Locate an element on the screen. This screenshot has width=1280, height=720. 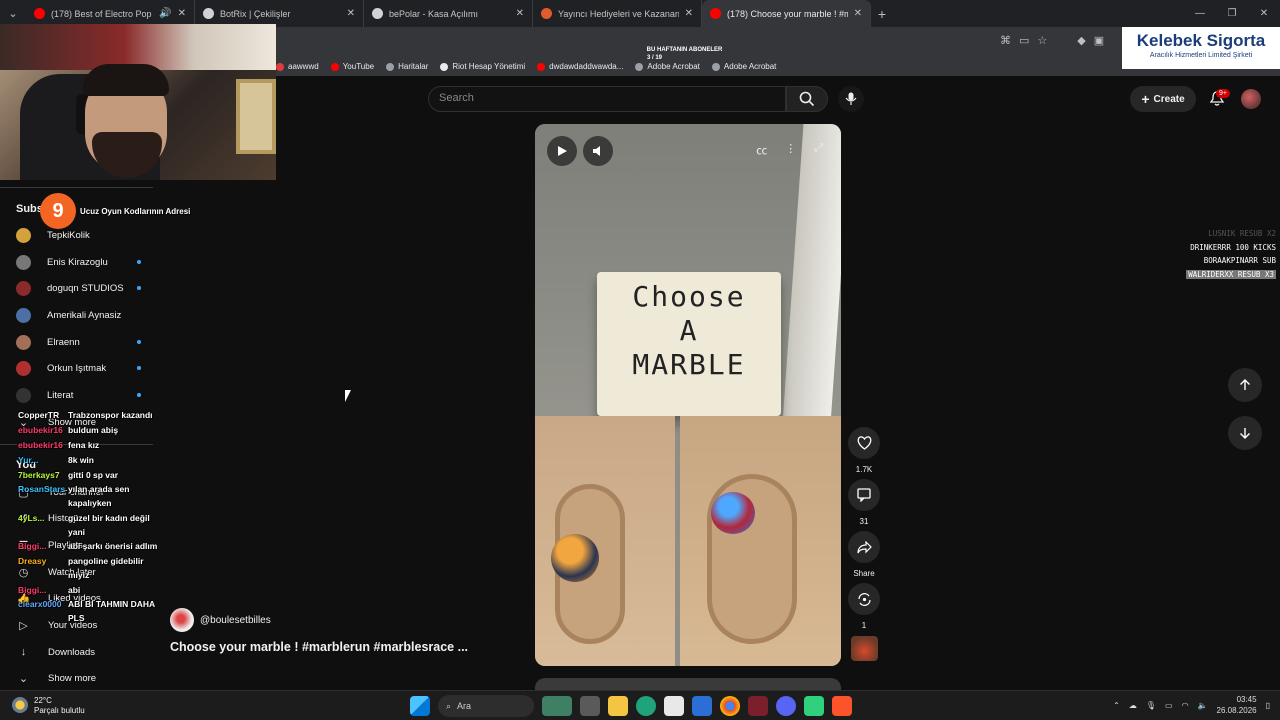
bookmark: Riot Hesap Yönetimi is located at coordinates (482, 66).